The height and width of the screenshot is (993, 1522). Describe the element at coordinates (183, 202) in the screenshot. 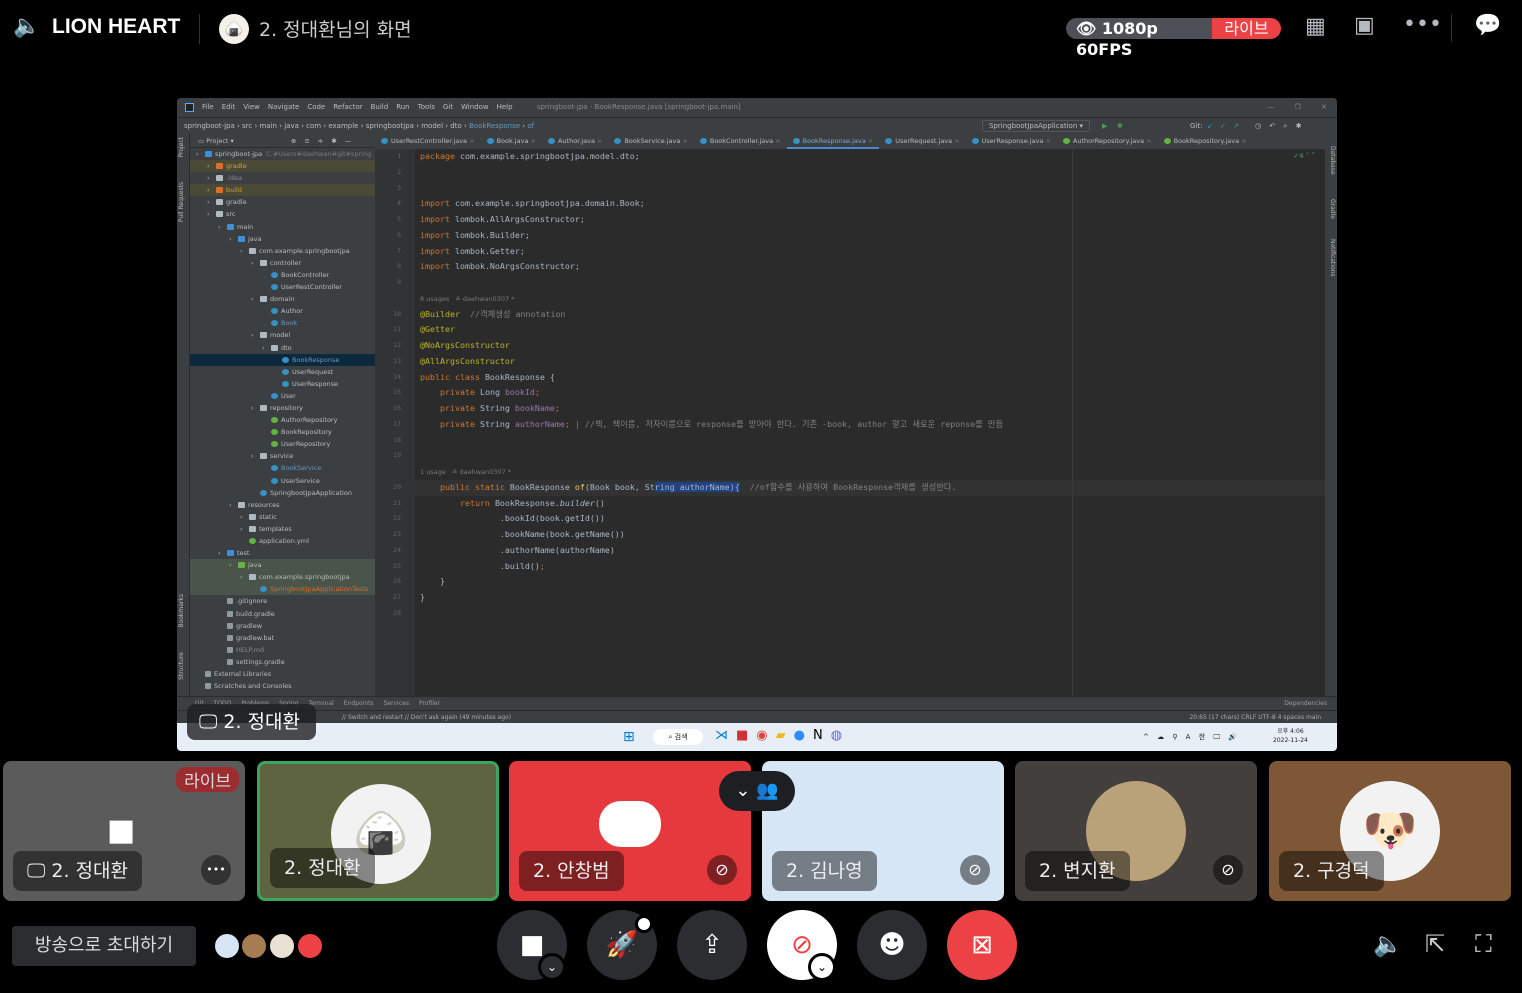

I see `side-tab-pull-requests: Pull Requests` at that location.